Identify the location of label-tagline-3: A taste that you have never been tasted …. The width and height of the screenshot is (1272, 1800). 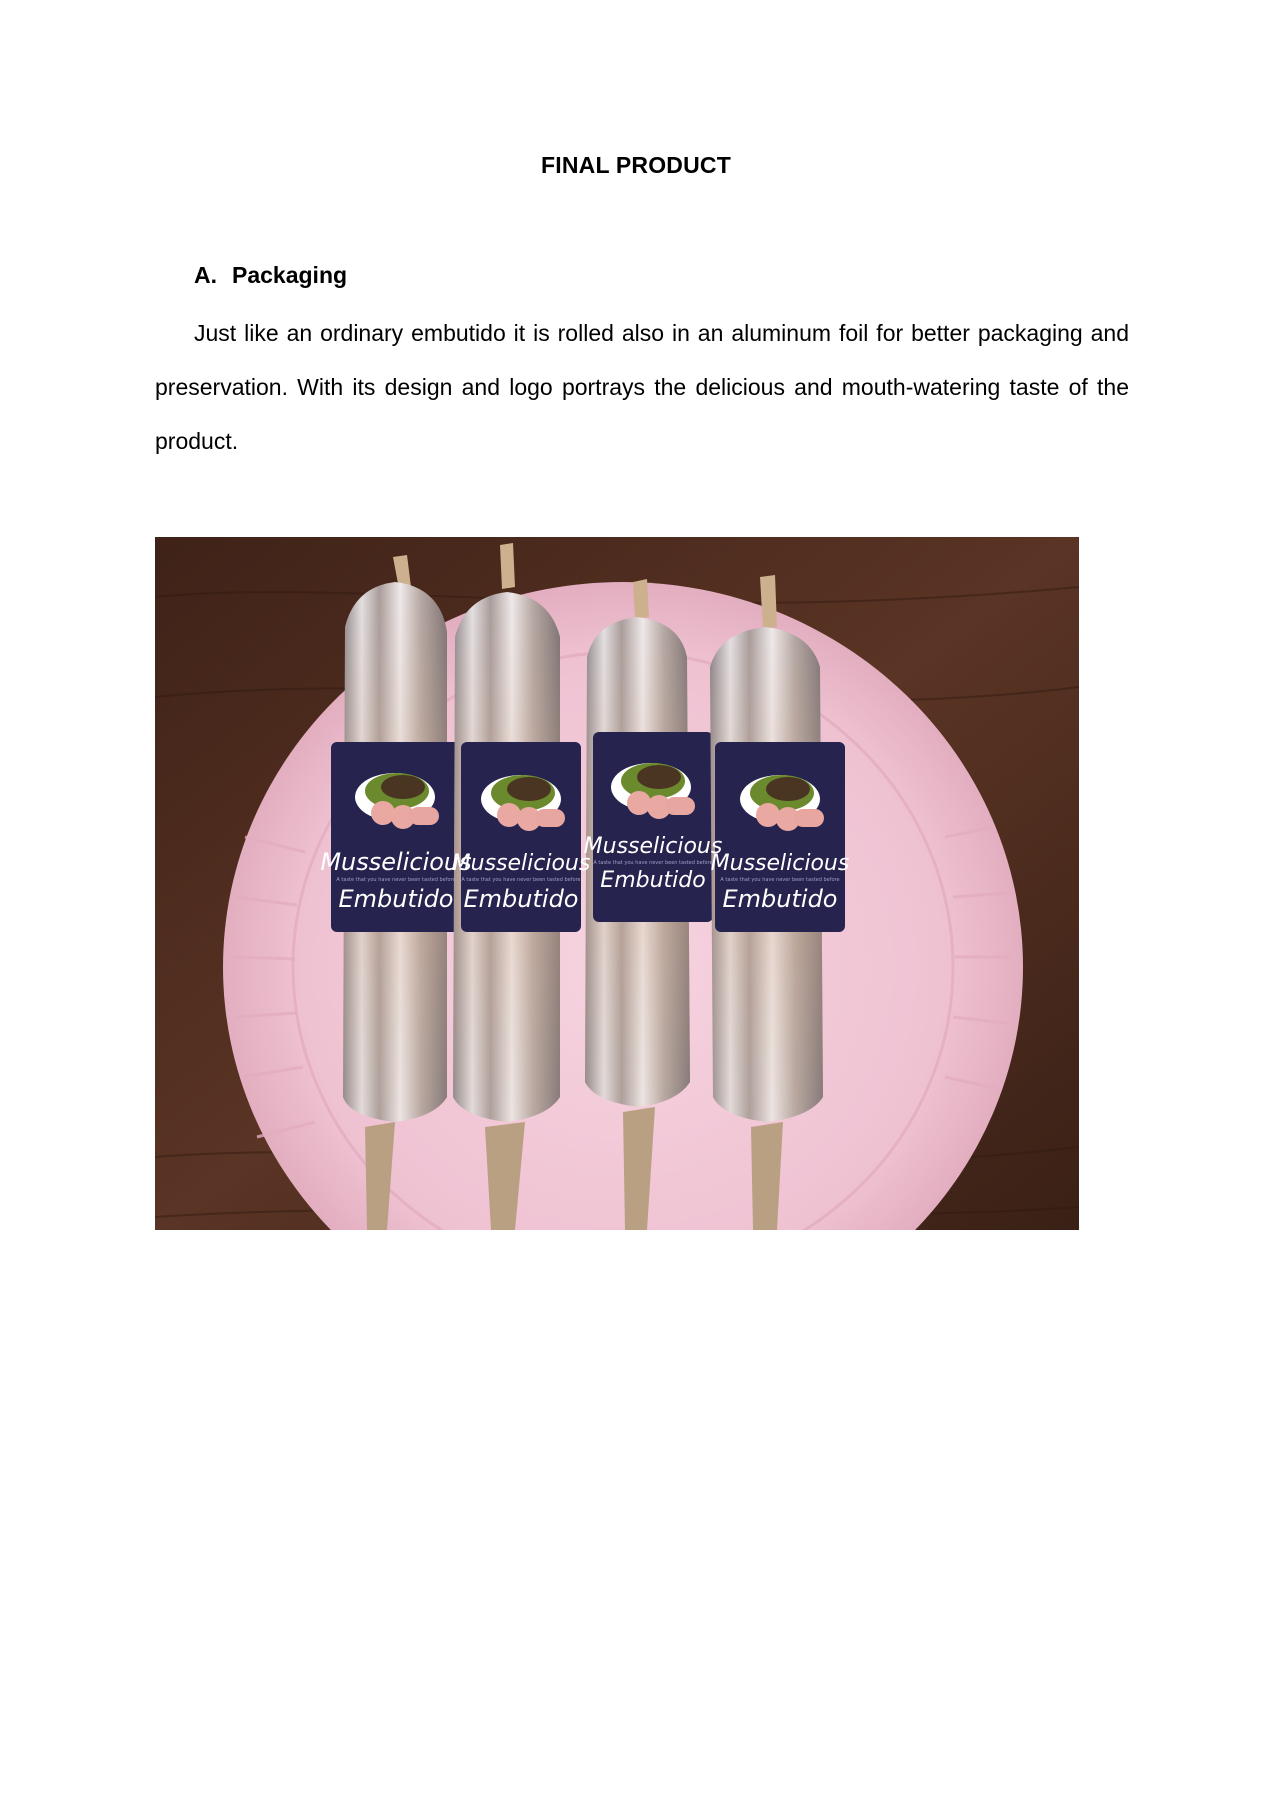
(652, 863).